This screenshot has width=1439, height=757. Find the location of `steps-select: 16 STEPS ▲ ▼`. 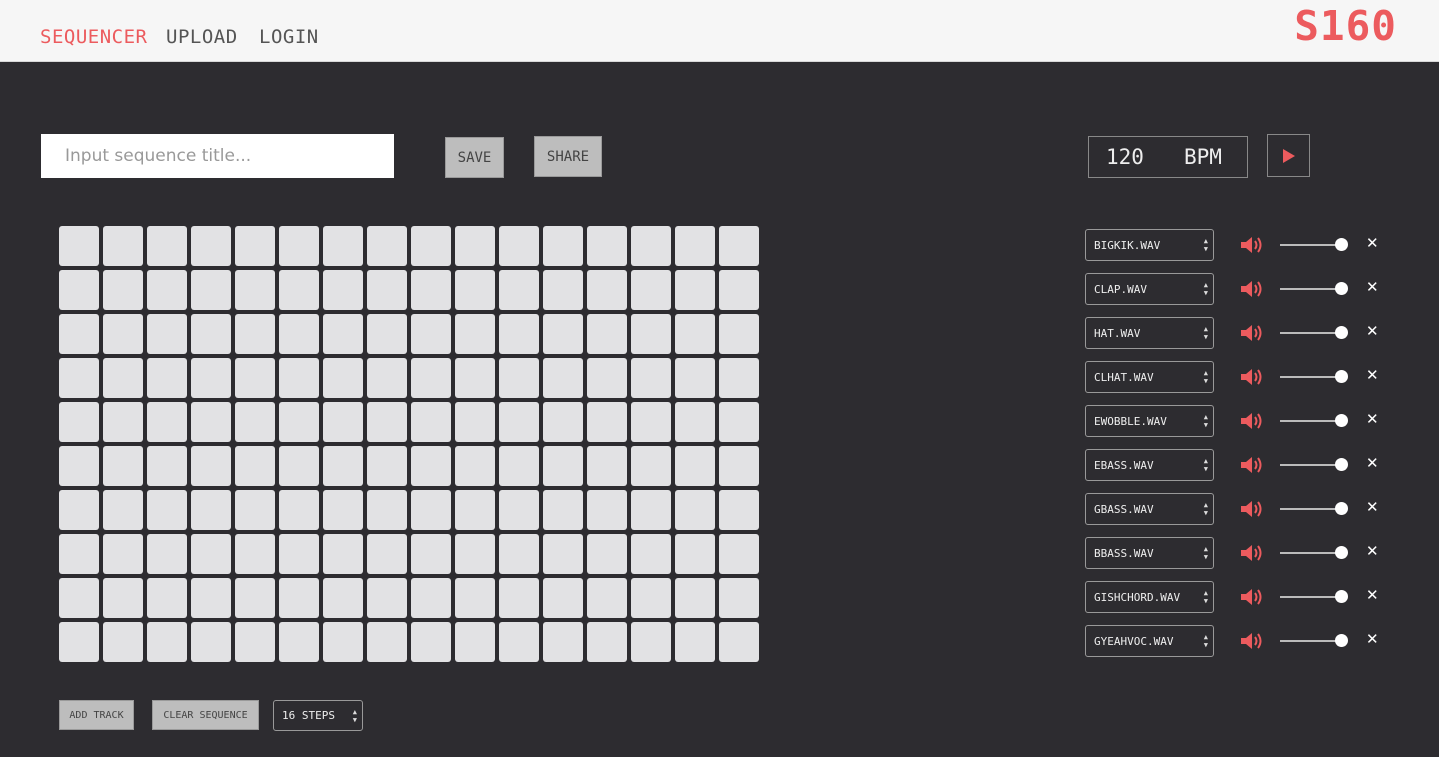

steps-select: 16 STEPS ▲ ▼ is located at coordinates (318, 715).